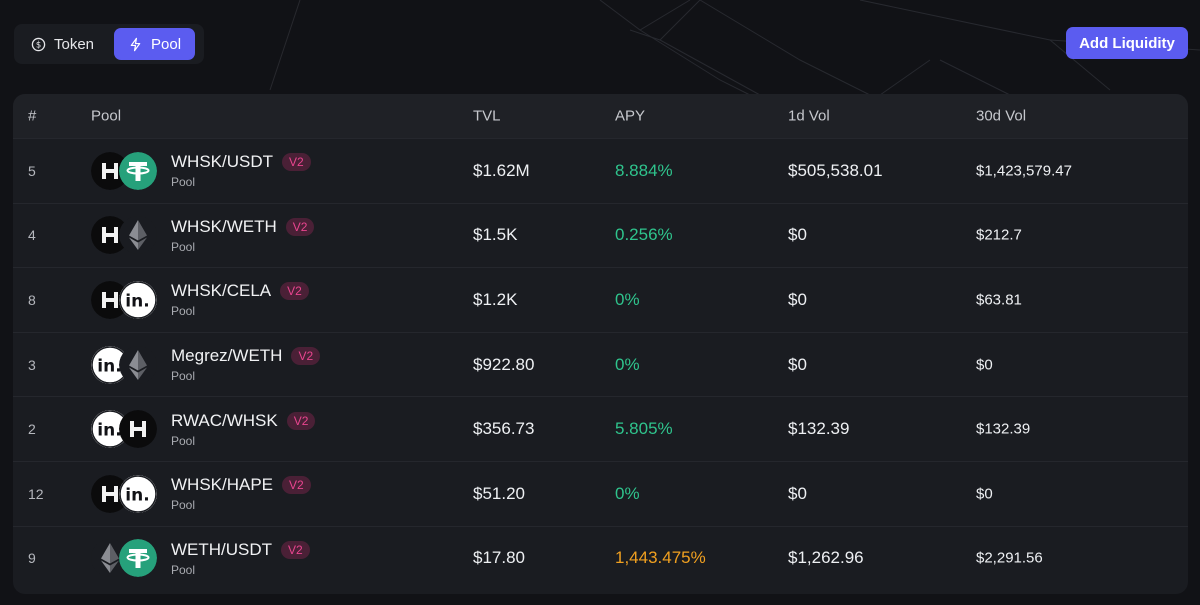 This screenshot has height=605, width=1200. What do you see at coordinates (1003, 429) in the screenshot?
I see `vol-30d-value: $132.39` at bounding box center [1003, 429].